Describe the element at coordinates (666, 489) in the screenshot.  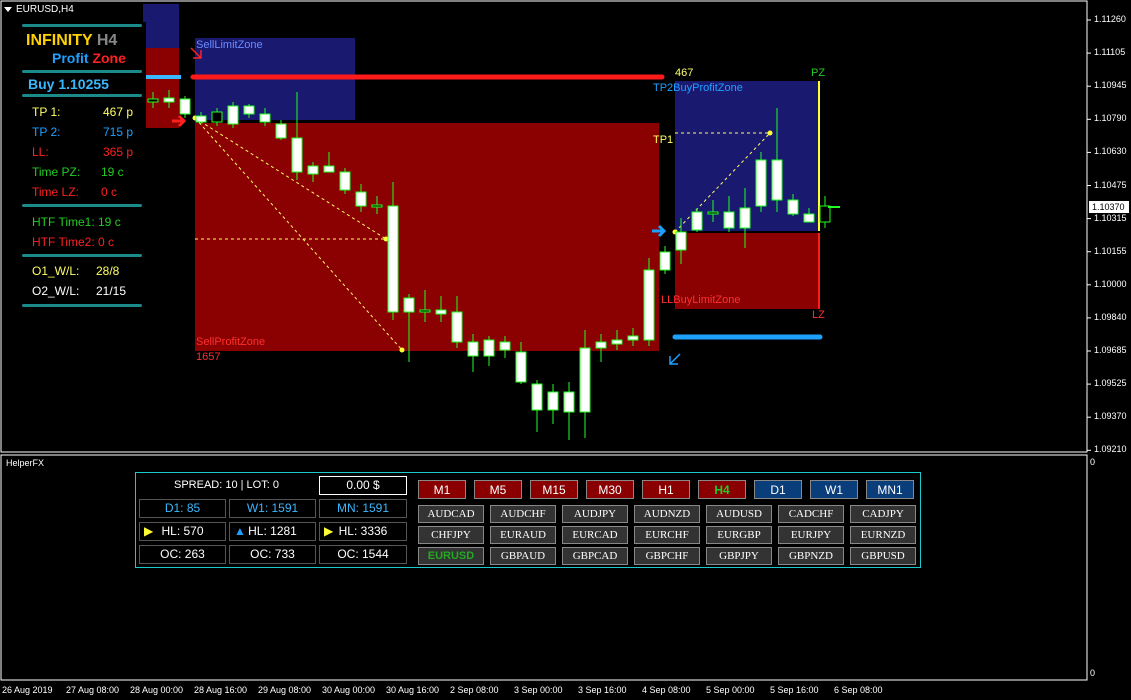
I see `timeframe-button-h1: H1` at that location.